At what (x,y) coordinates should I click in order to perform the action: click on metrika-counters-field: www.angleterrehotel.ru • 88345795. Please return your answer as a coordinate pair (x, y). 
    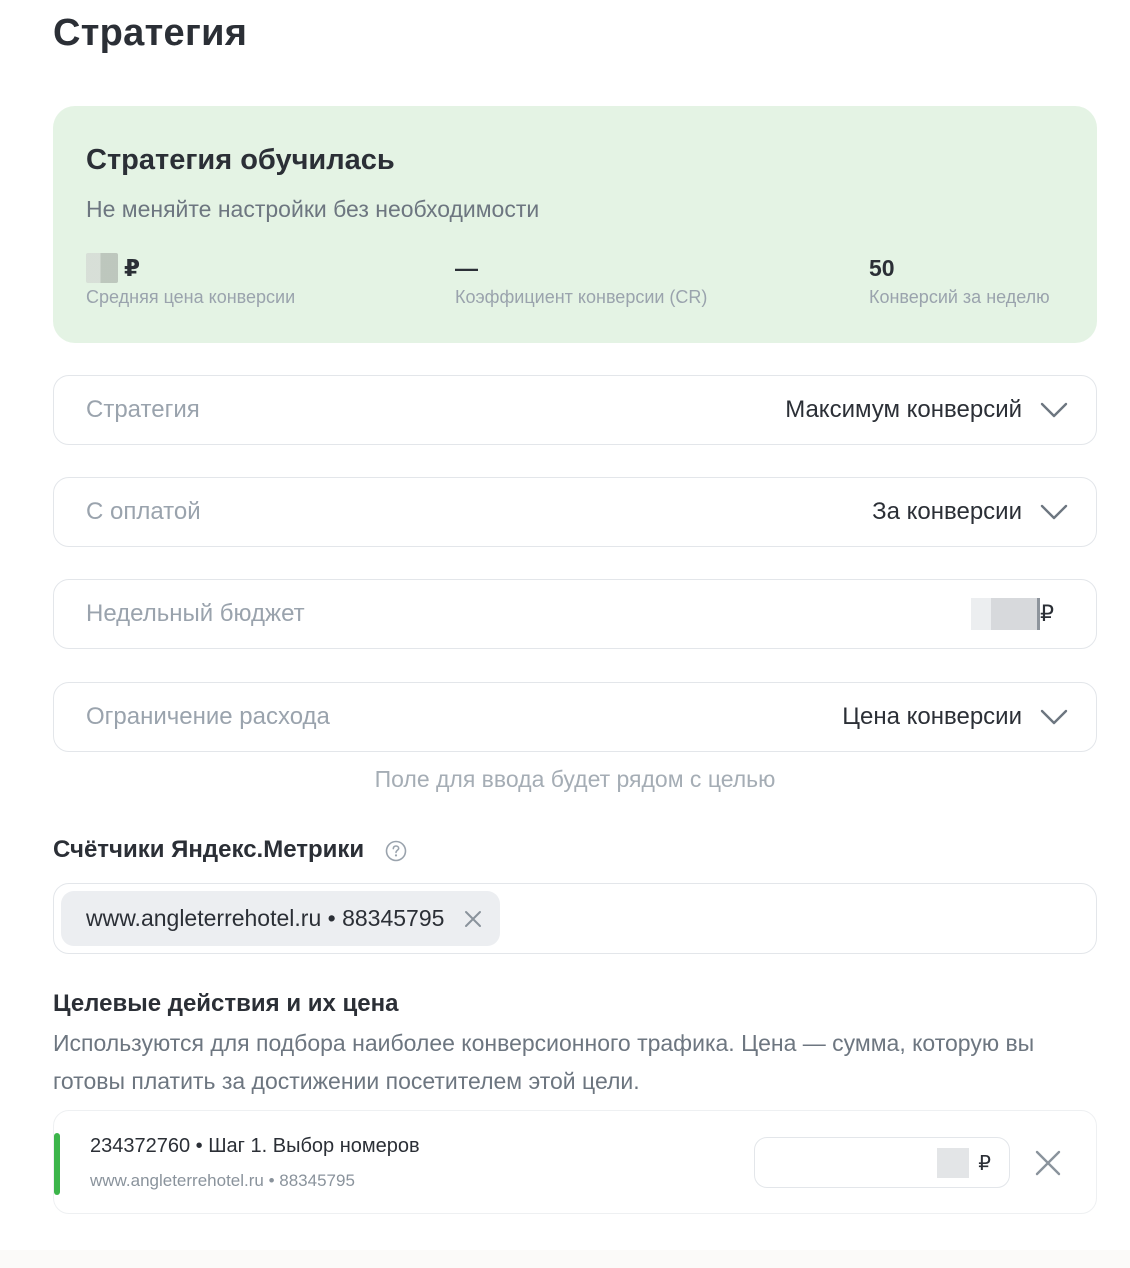
    Looking at the image, I should click on (575, 918).